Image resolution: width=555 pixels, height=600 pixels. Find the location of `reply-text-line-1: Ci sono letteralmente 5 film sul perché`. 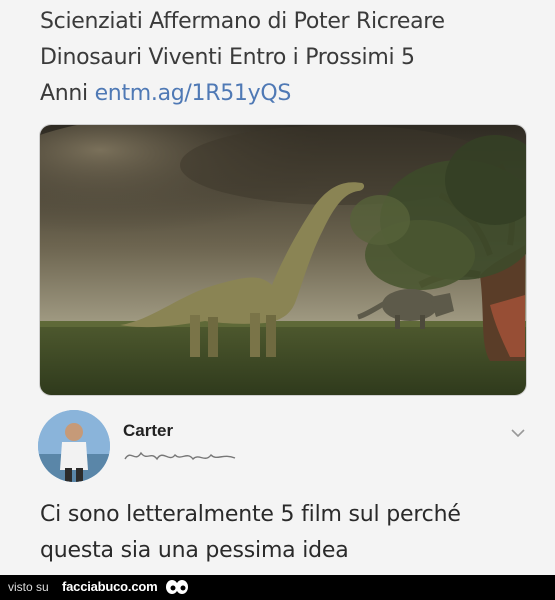

reply-text-line-1: Ci sono letteralmente 5 film sul perché is located at coordinates (250, 514).